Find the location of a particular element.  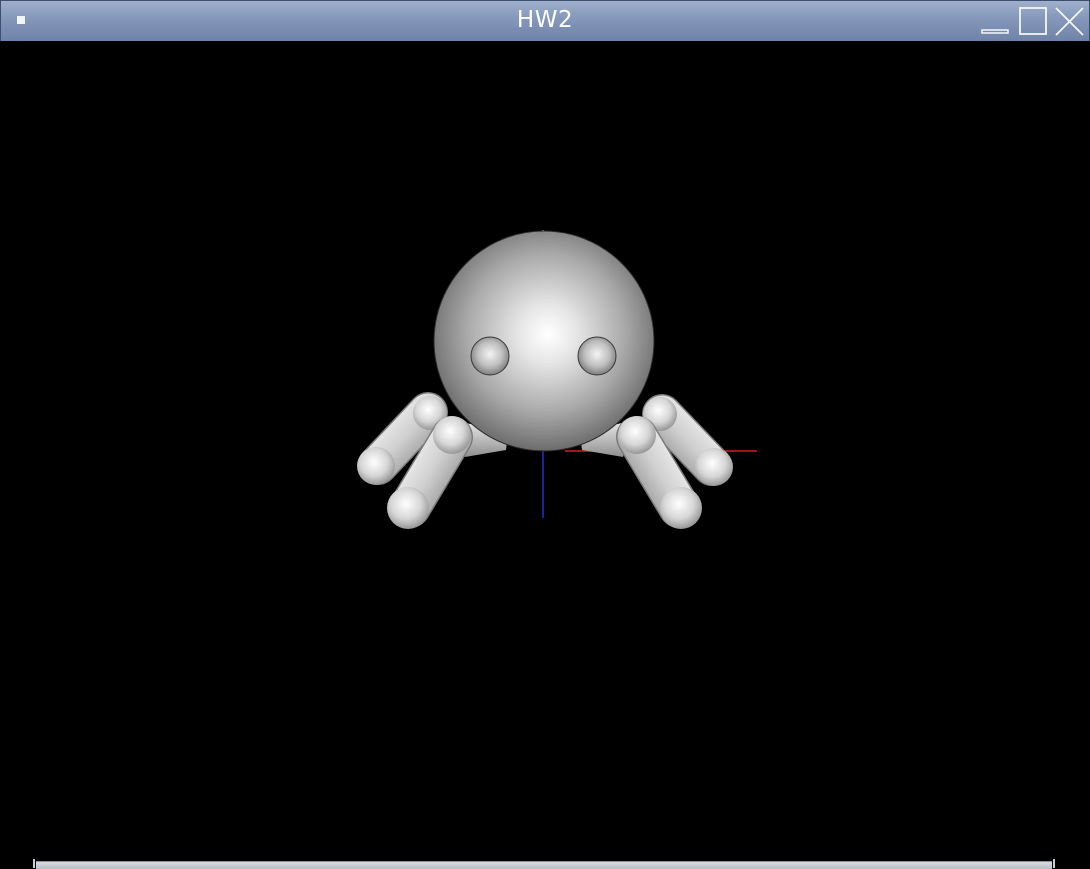

maximize-button is located at coordinates (1033, 21).